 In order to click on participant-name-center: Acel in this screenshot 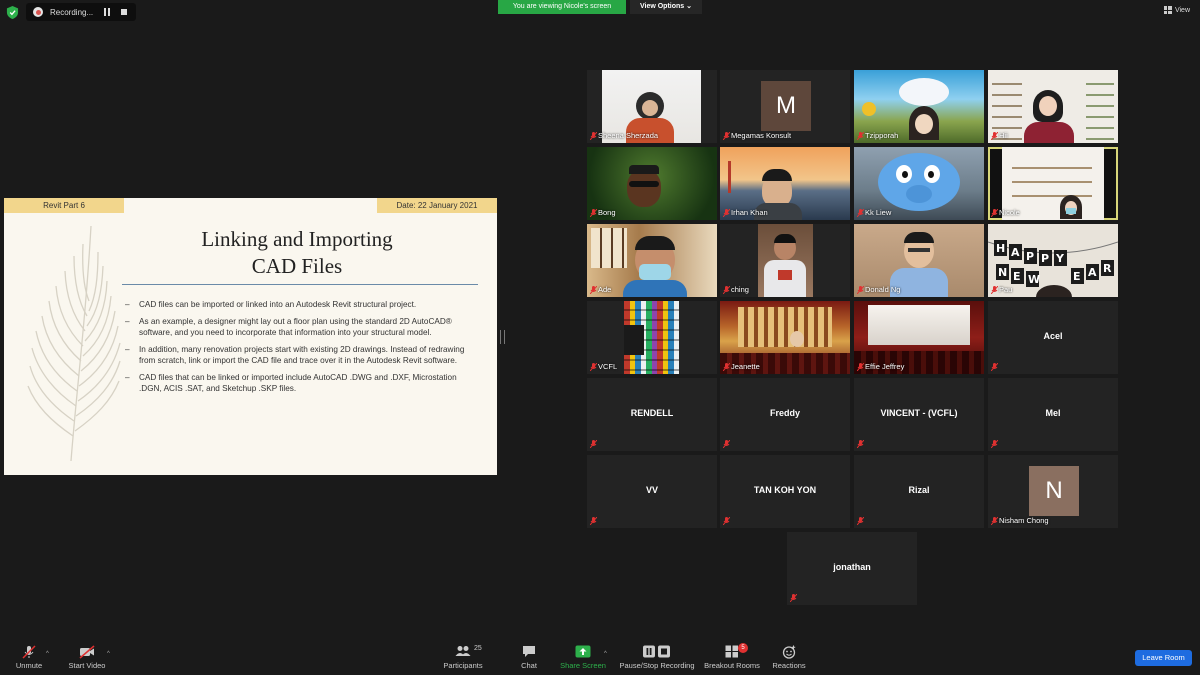, I will do `click(1053, 336)`.